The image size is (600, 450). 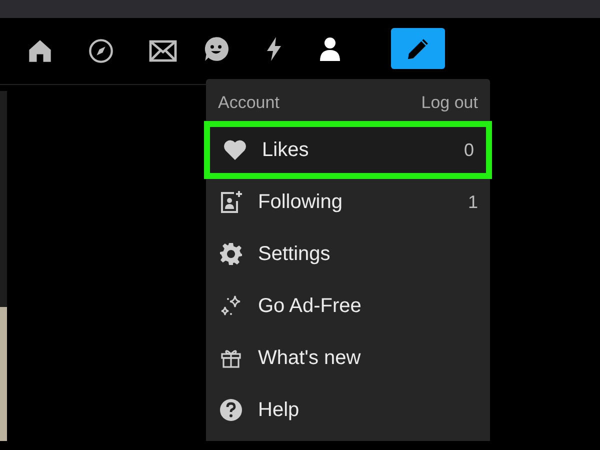 I want to click on menu-item: What's new, so click(x=348, y=358).